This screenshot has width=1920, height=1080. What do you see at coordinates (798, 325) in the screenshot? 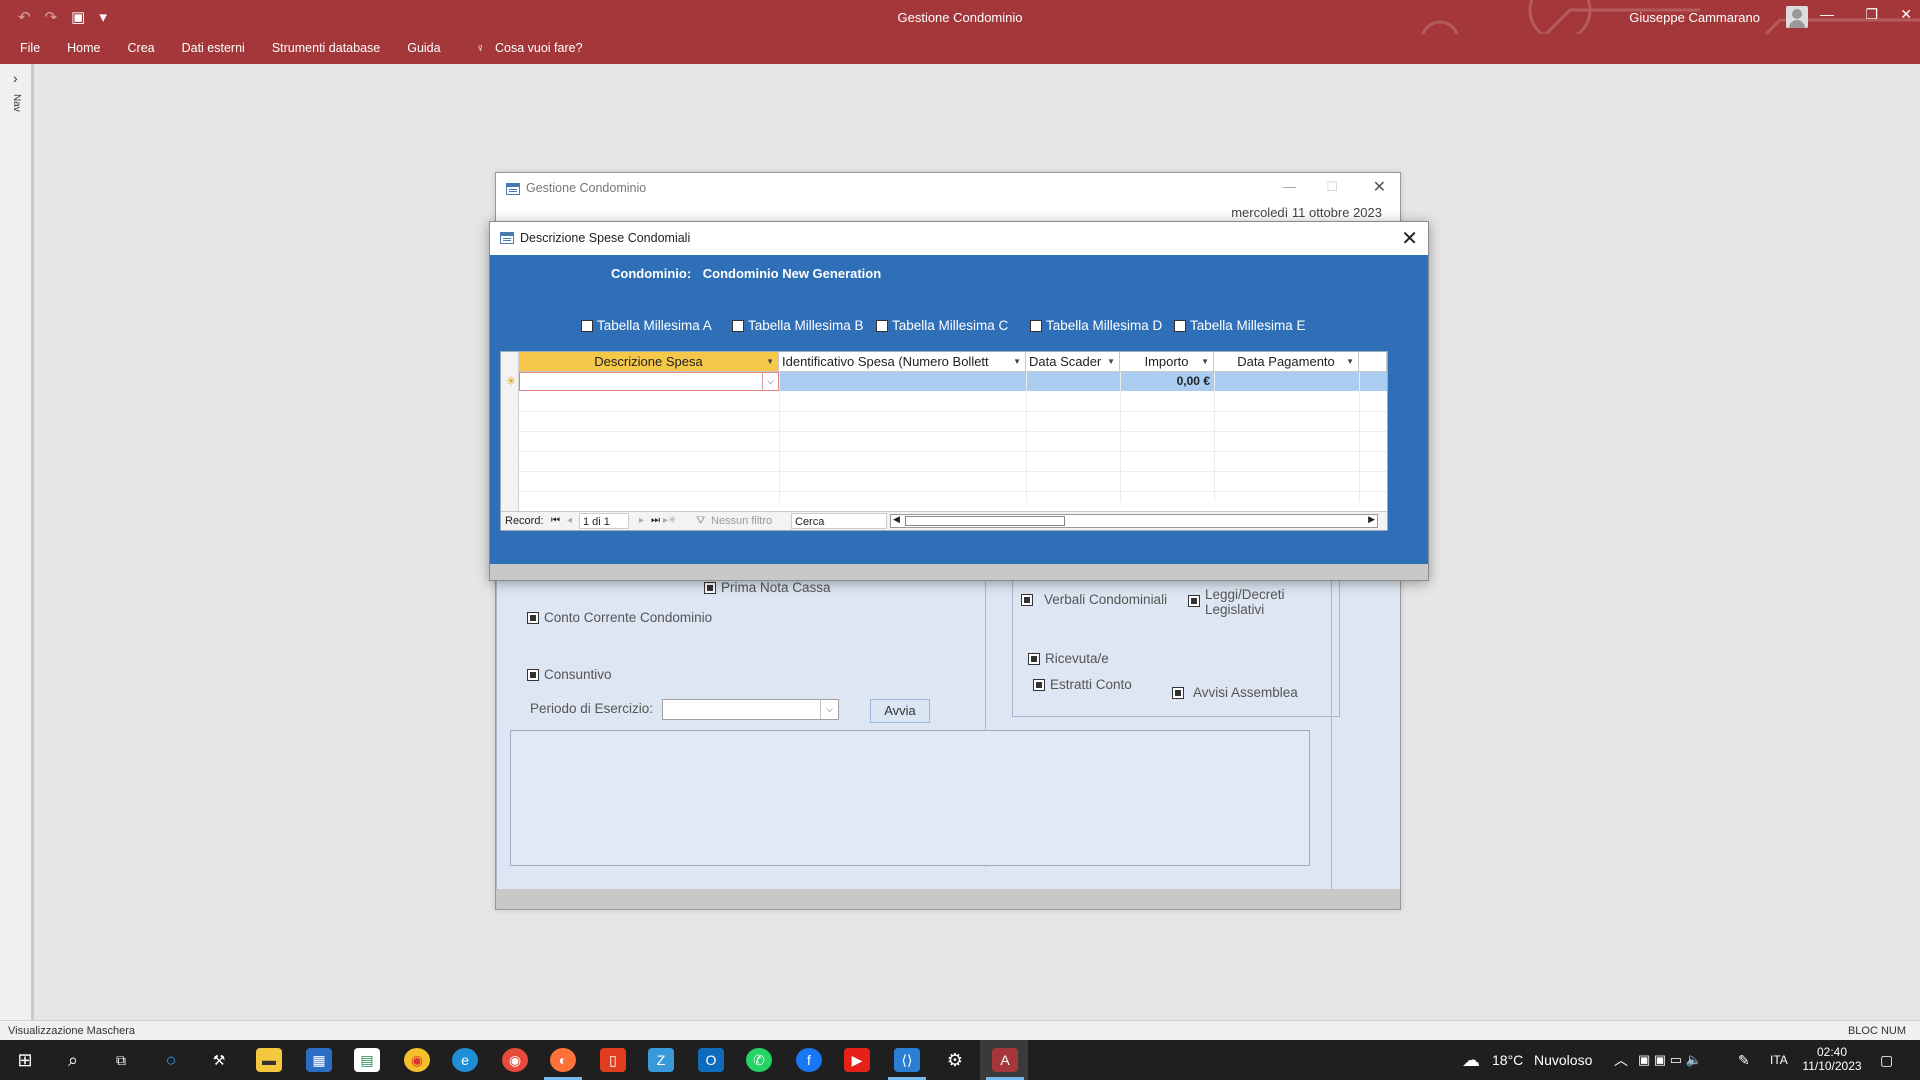
I see `tabella-b-checkbox: Tabella Millesima B` at bounding box center [798, 325].